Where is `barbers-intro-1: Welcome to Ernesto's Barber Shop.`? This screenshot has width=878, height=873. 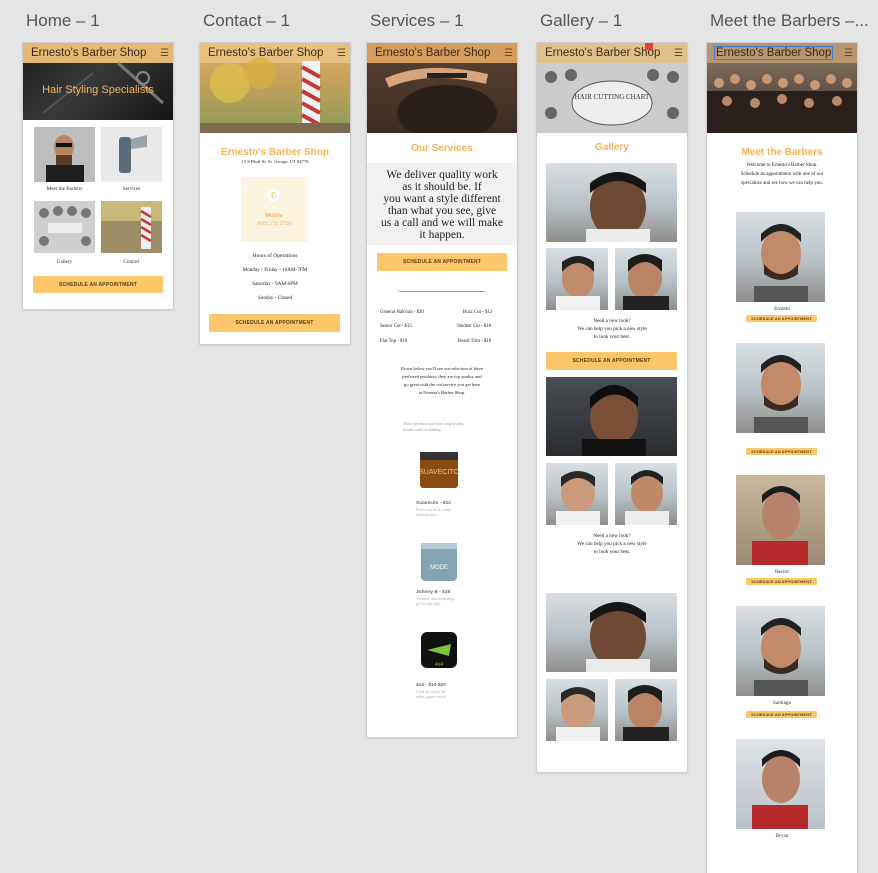 barbers-intro-1: Welcome to Ernesto's Barber Shop. is located at coordinates (782, 165).